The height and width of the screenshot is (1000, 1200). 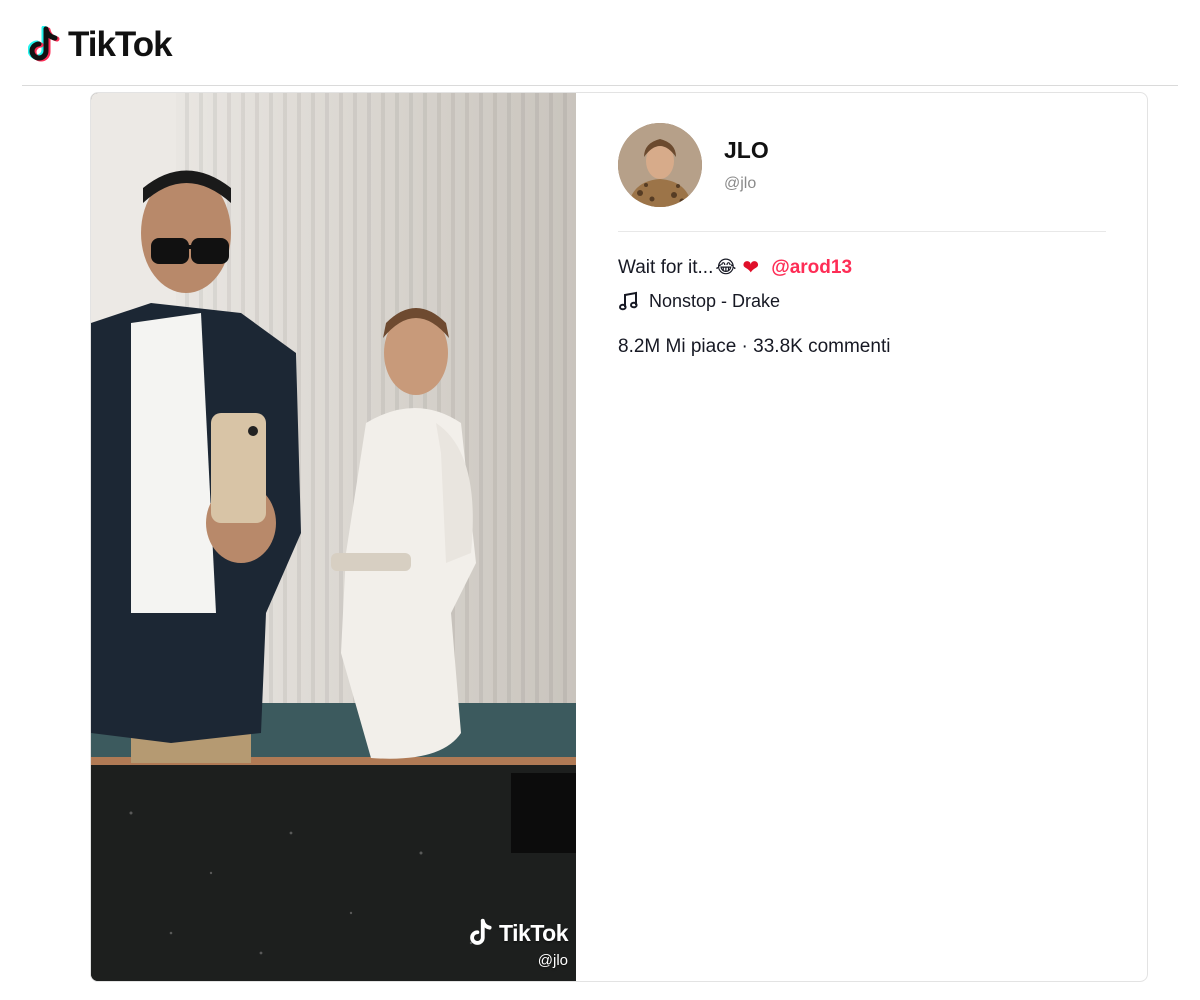 I want to click on watermark-handle: @jlo, so click(x=552, y=960).